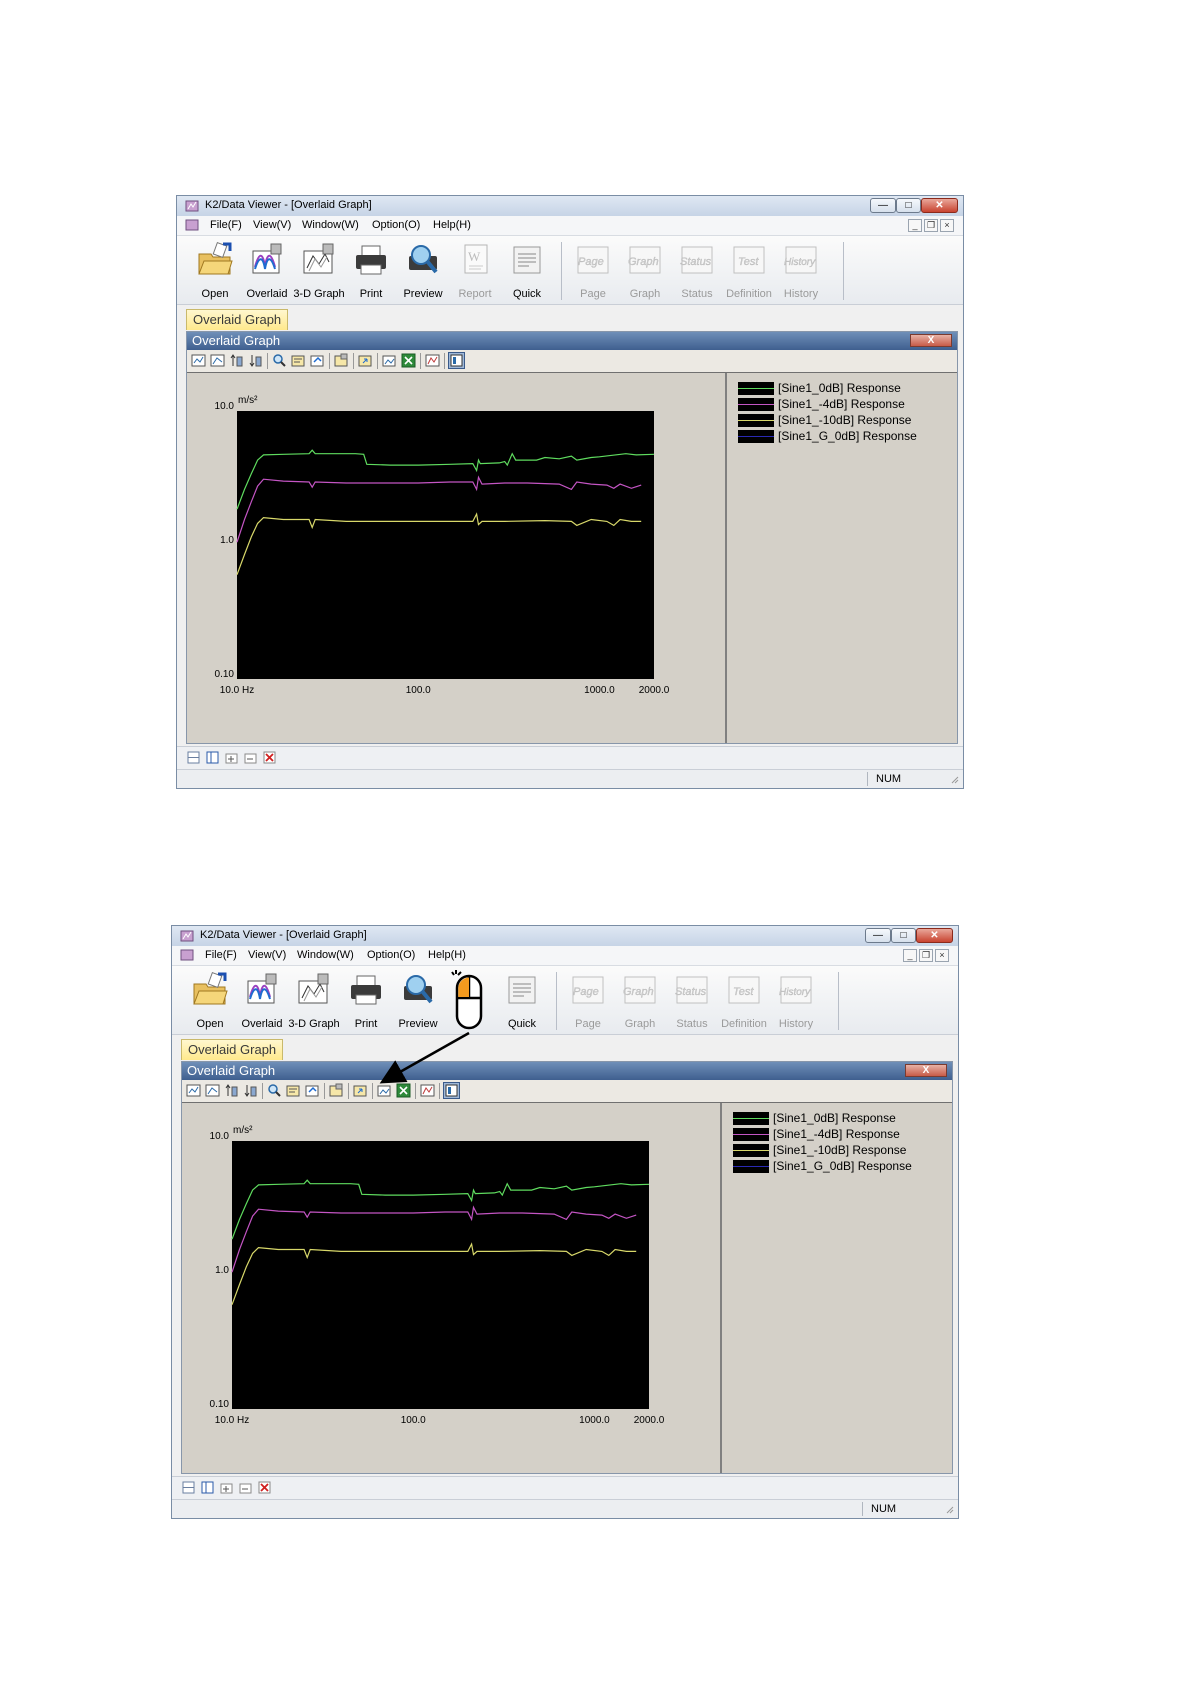 This screenshot has width=1191, height=1684. What do you see at coordinates (220, 1136) in the screenshot?
I see `y-tick-label: 10.0` at bounding box center [220, 1136].